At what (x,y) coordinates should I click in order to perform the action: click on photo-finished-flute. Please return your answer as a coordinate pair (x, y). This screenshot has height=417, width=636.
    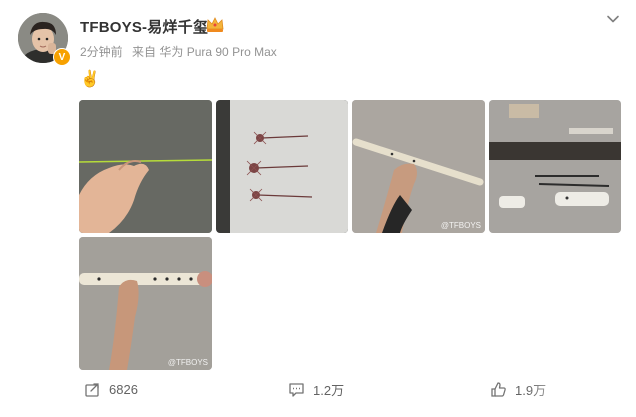
    Looking at the image, I should click on (145, 303).